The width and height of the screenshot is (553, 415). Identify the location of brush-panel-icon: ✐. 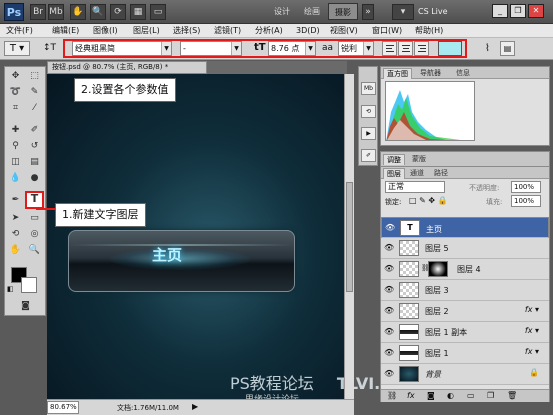
(368, 155).